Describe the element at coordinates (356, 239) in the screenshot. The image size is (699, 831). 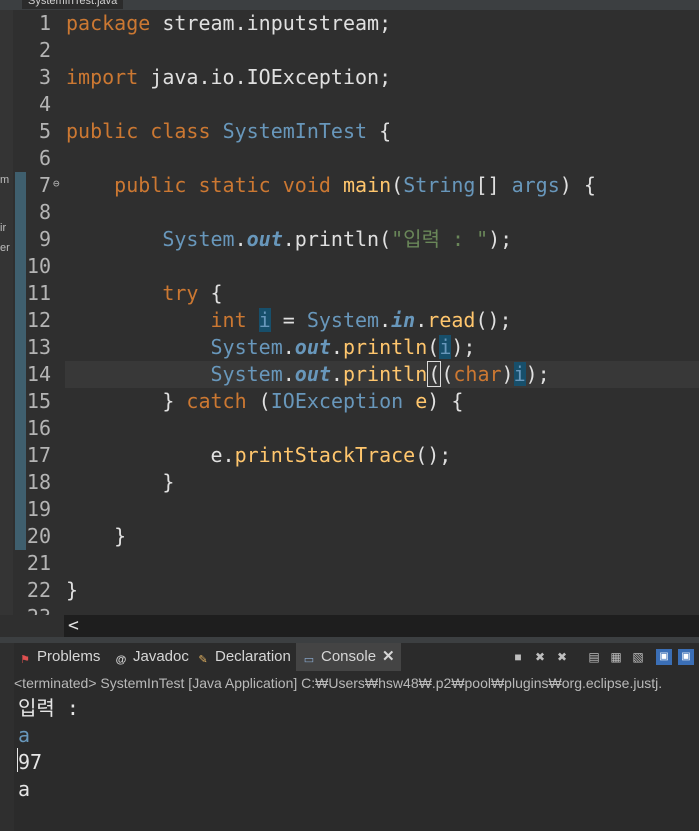
I see `code-line: 9 System.out.println("입력 : ");` at that location.